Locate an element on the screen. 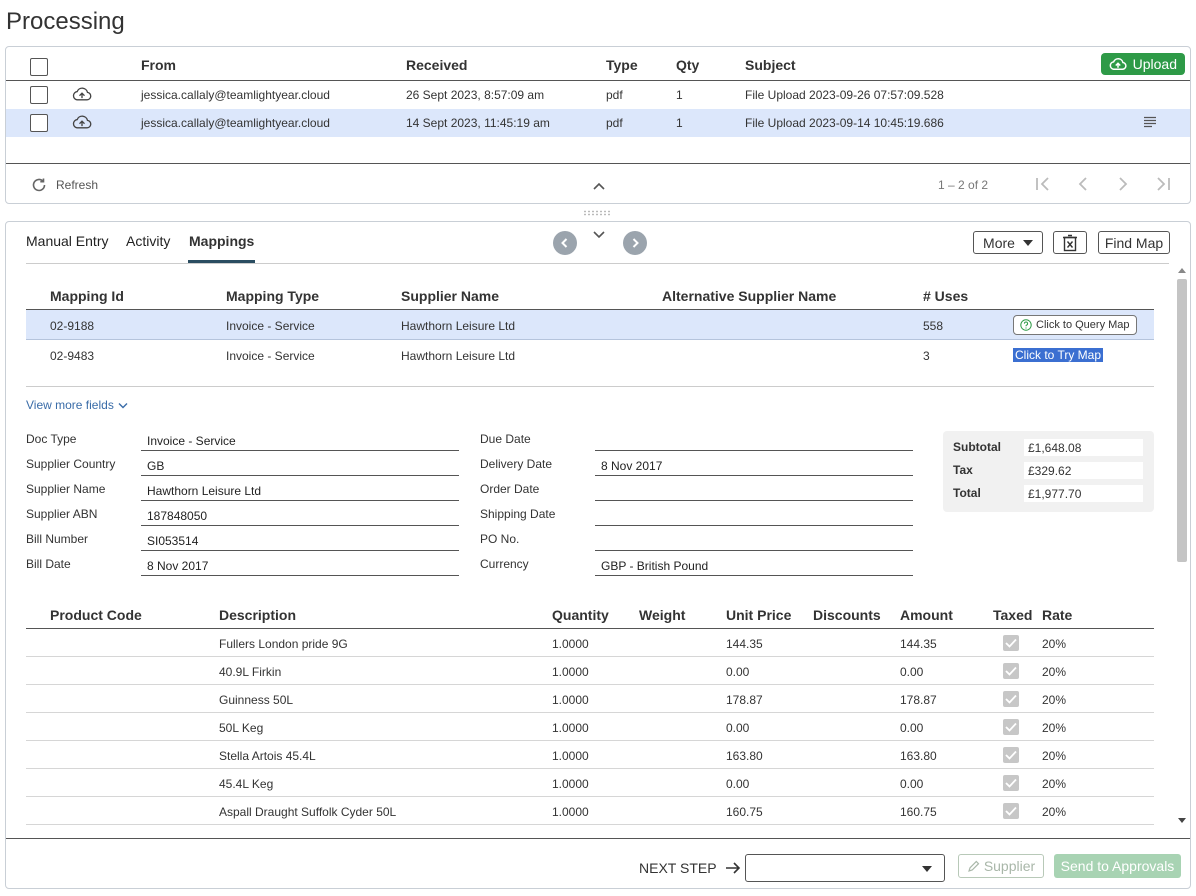  select-all-checkbox is located at coordinates (39, 67).